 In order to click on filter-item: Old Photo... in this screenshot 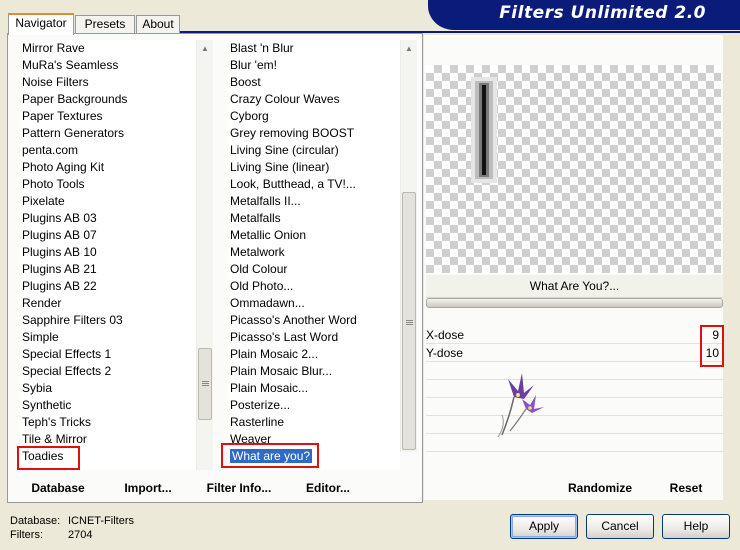, I will do `click(260, 286)`.